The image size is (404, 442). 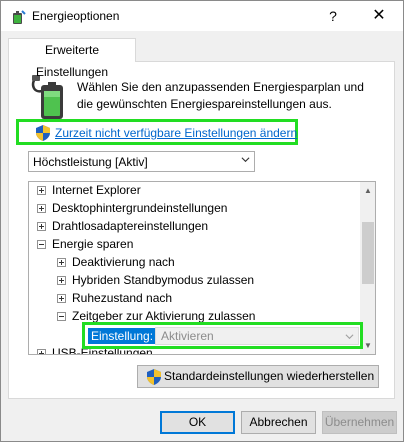 I want to click on scroll-thumb, so click(x=368, y=253).